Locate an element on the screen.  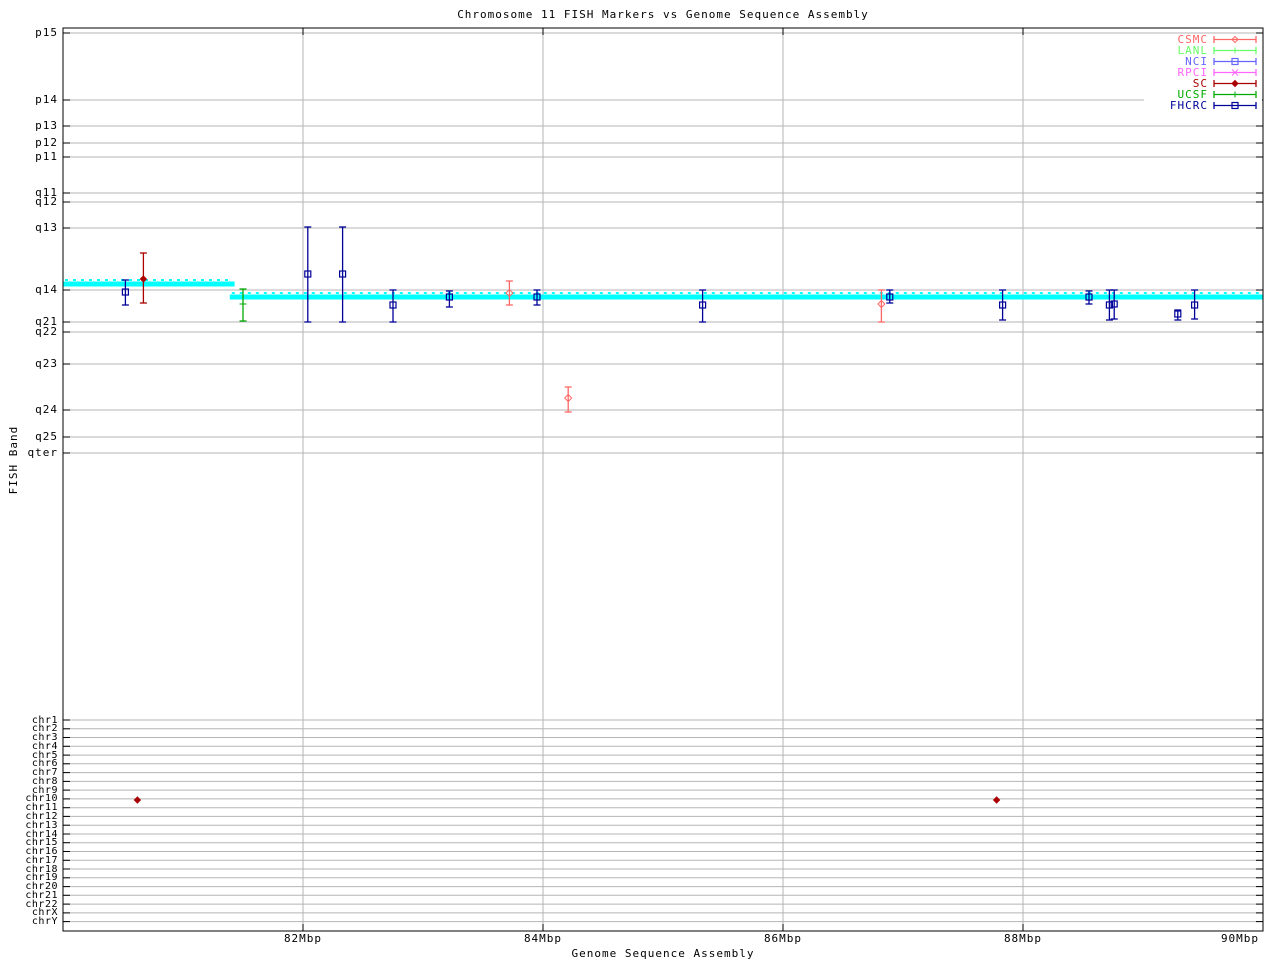
legend: CSMC LANL NCI RPCI SC UCSF FHCRC is located at coordinates (1203, 72).